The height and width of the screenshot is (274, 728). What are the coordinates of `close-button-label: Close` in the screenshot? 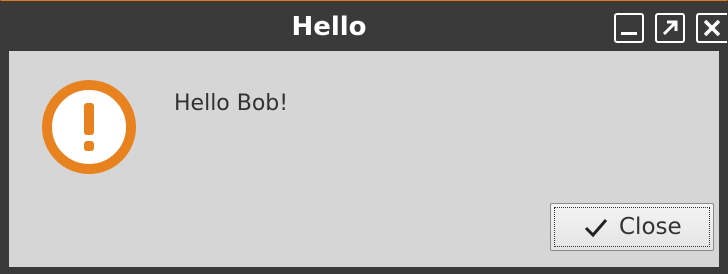 It's located at (650, 227).